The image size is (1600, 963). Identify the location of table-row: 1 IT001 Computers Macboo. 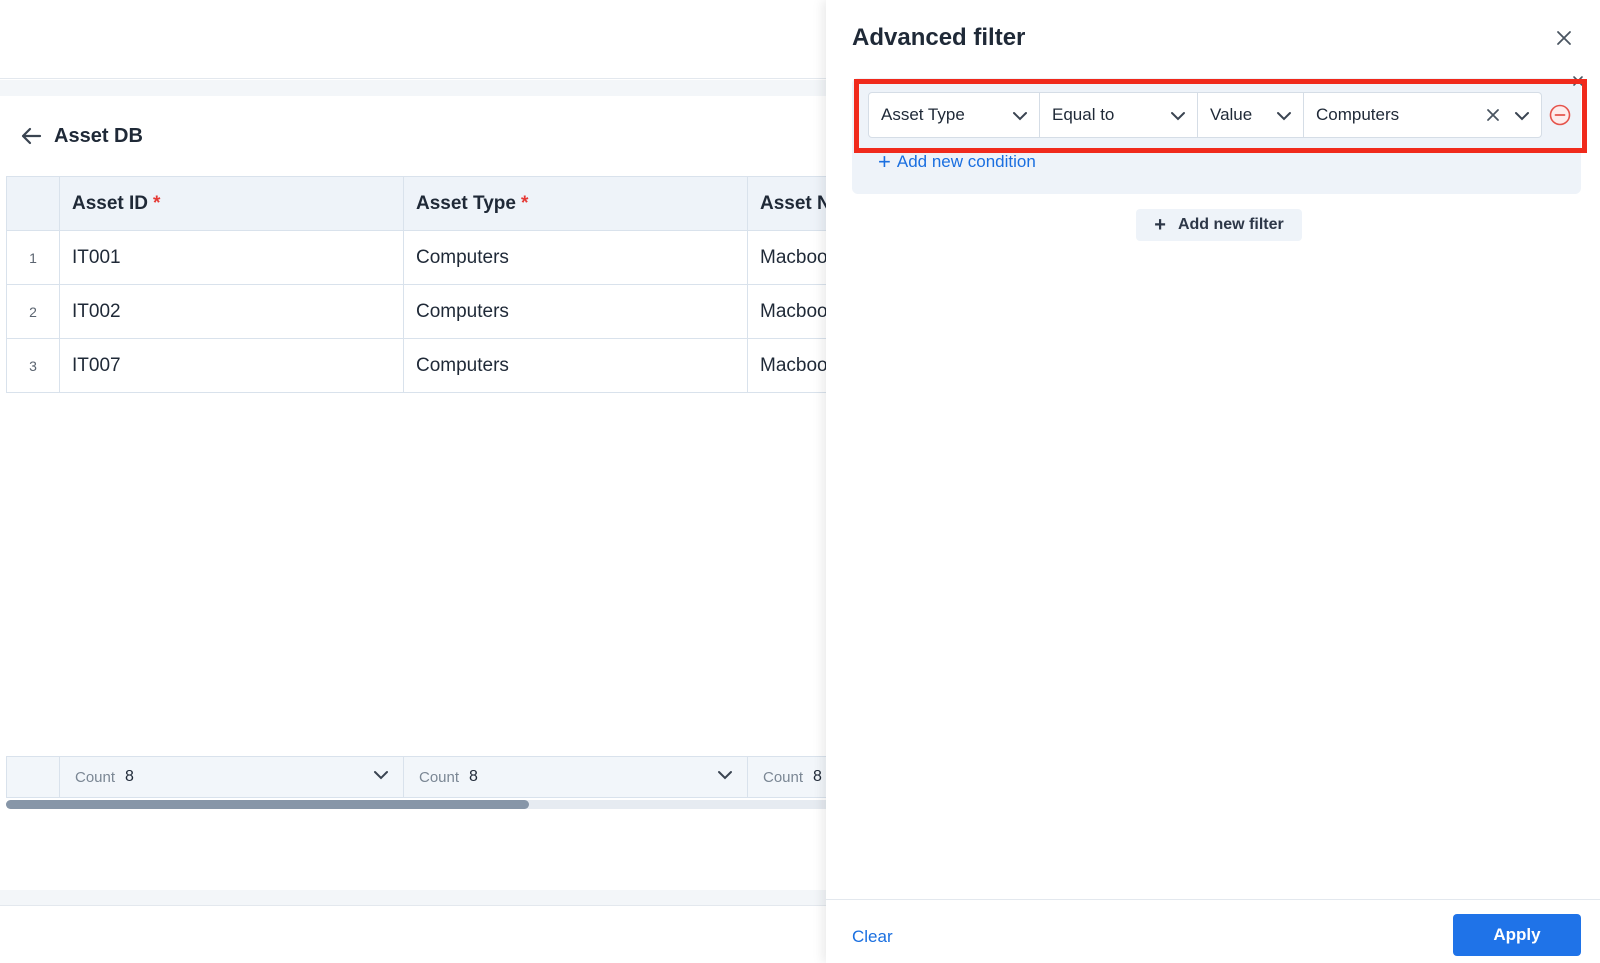
(421, 258).